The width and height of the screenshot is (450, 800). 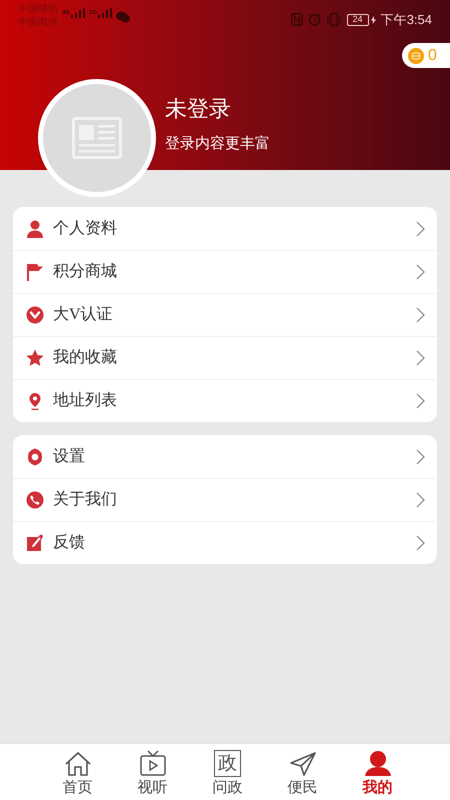 What do you see at coordinates (225, 228) in the screenshot?
I see `menu-item: 个人资料` at bounding box center [225, 228].